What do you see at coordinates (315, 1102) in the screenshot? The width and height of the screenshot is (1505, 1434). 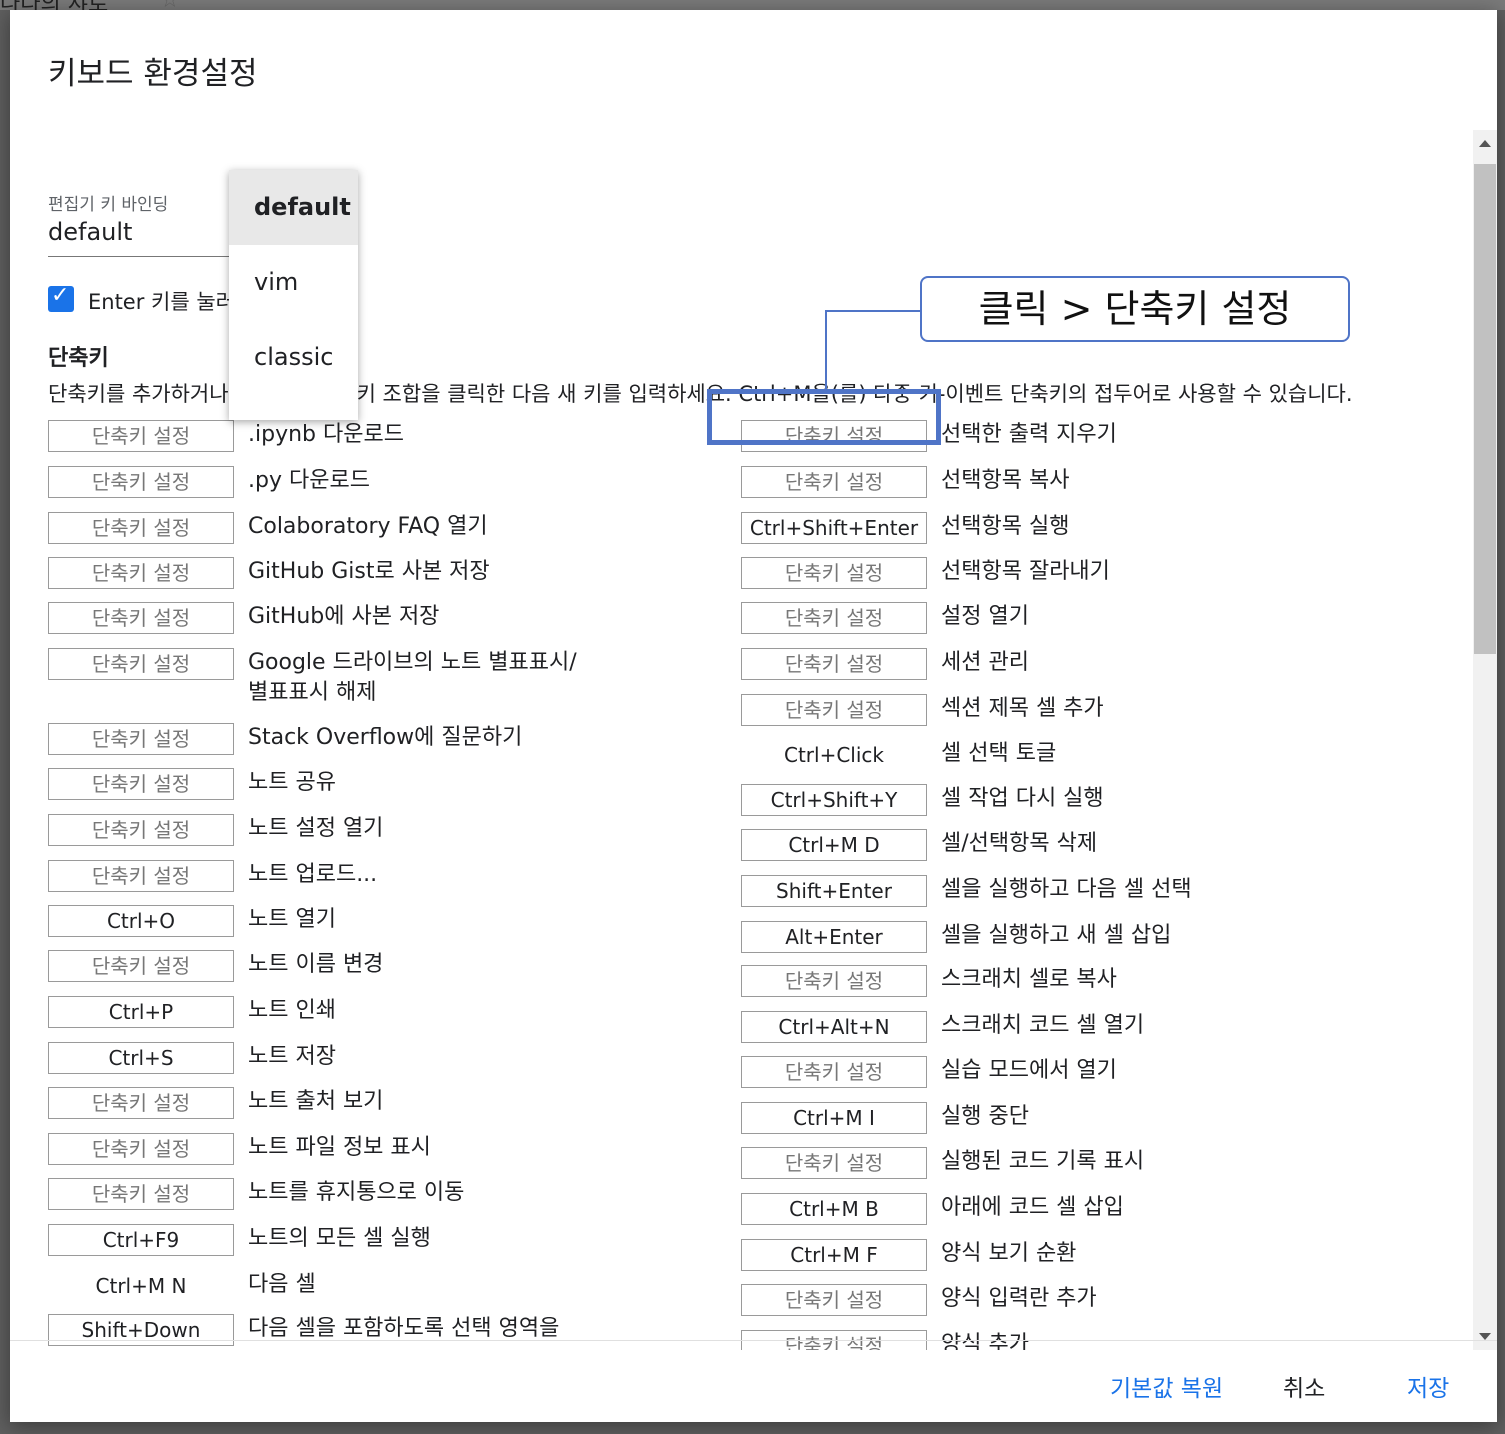 I see `shortcut-label: 노트 출처 보기` at bounding box center [315, 1102].